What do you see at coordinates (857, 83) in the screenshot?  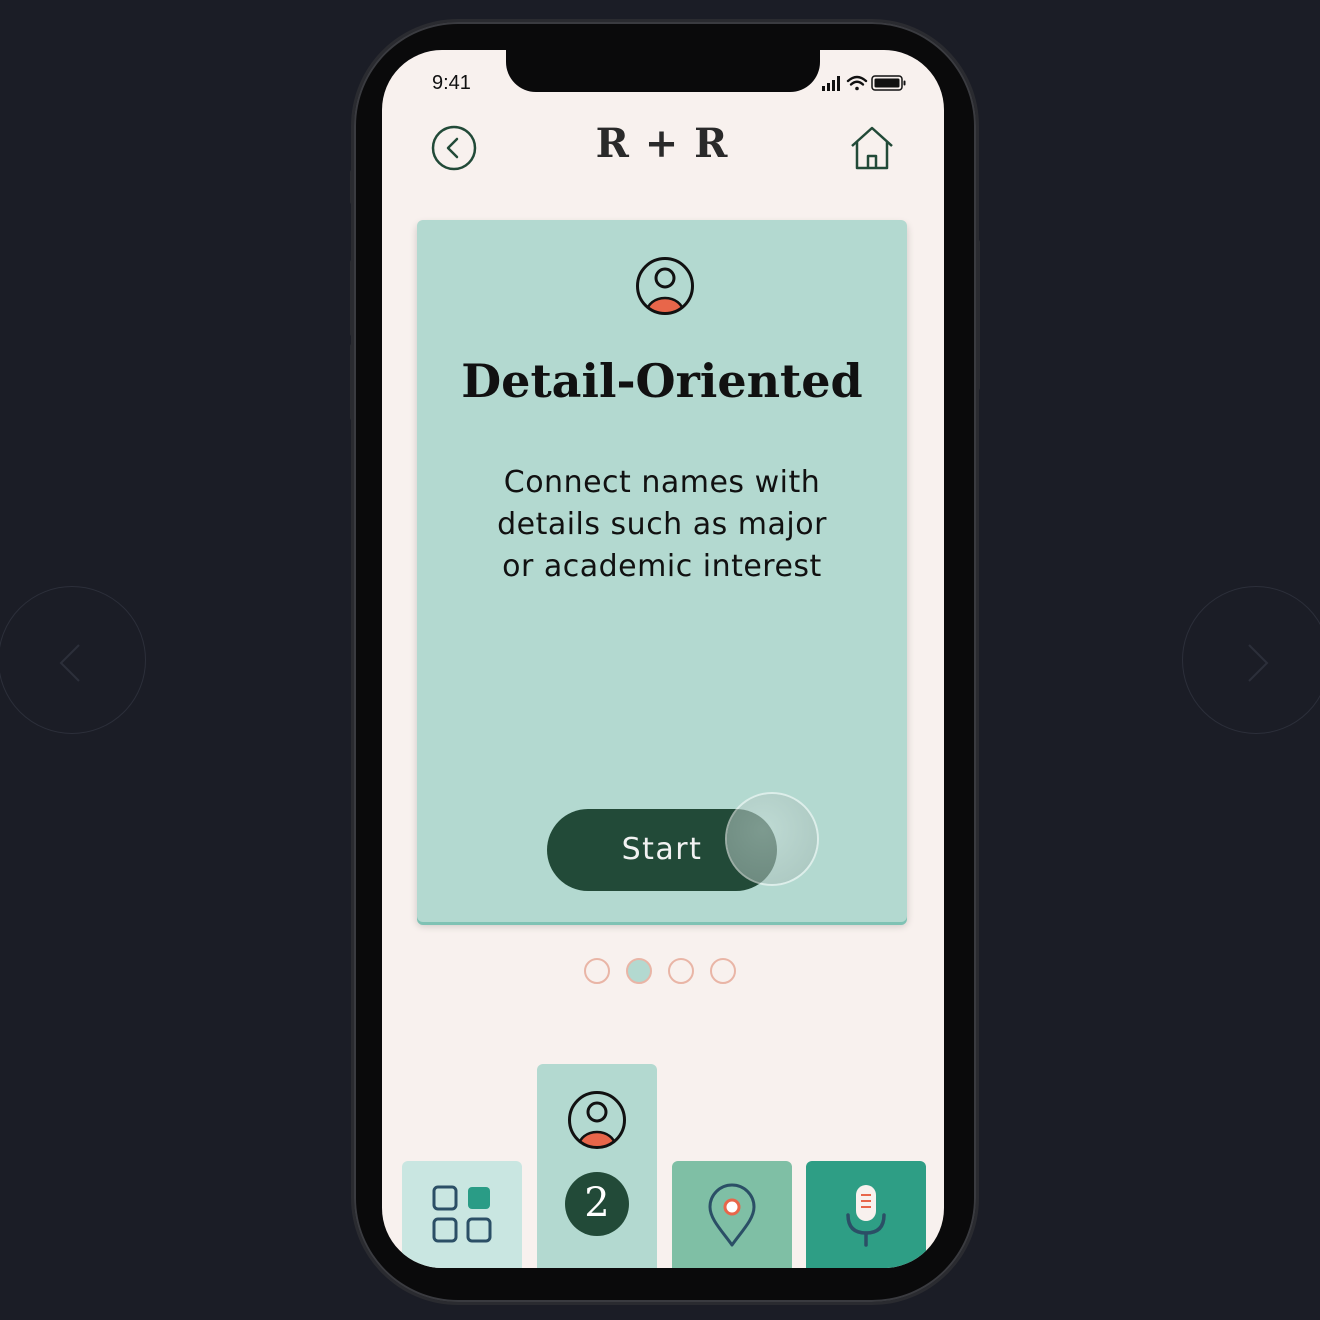 I see `wifi-icon` at bounding box center [857, 83].